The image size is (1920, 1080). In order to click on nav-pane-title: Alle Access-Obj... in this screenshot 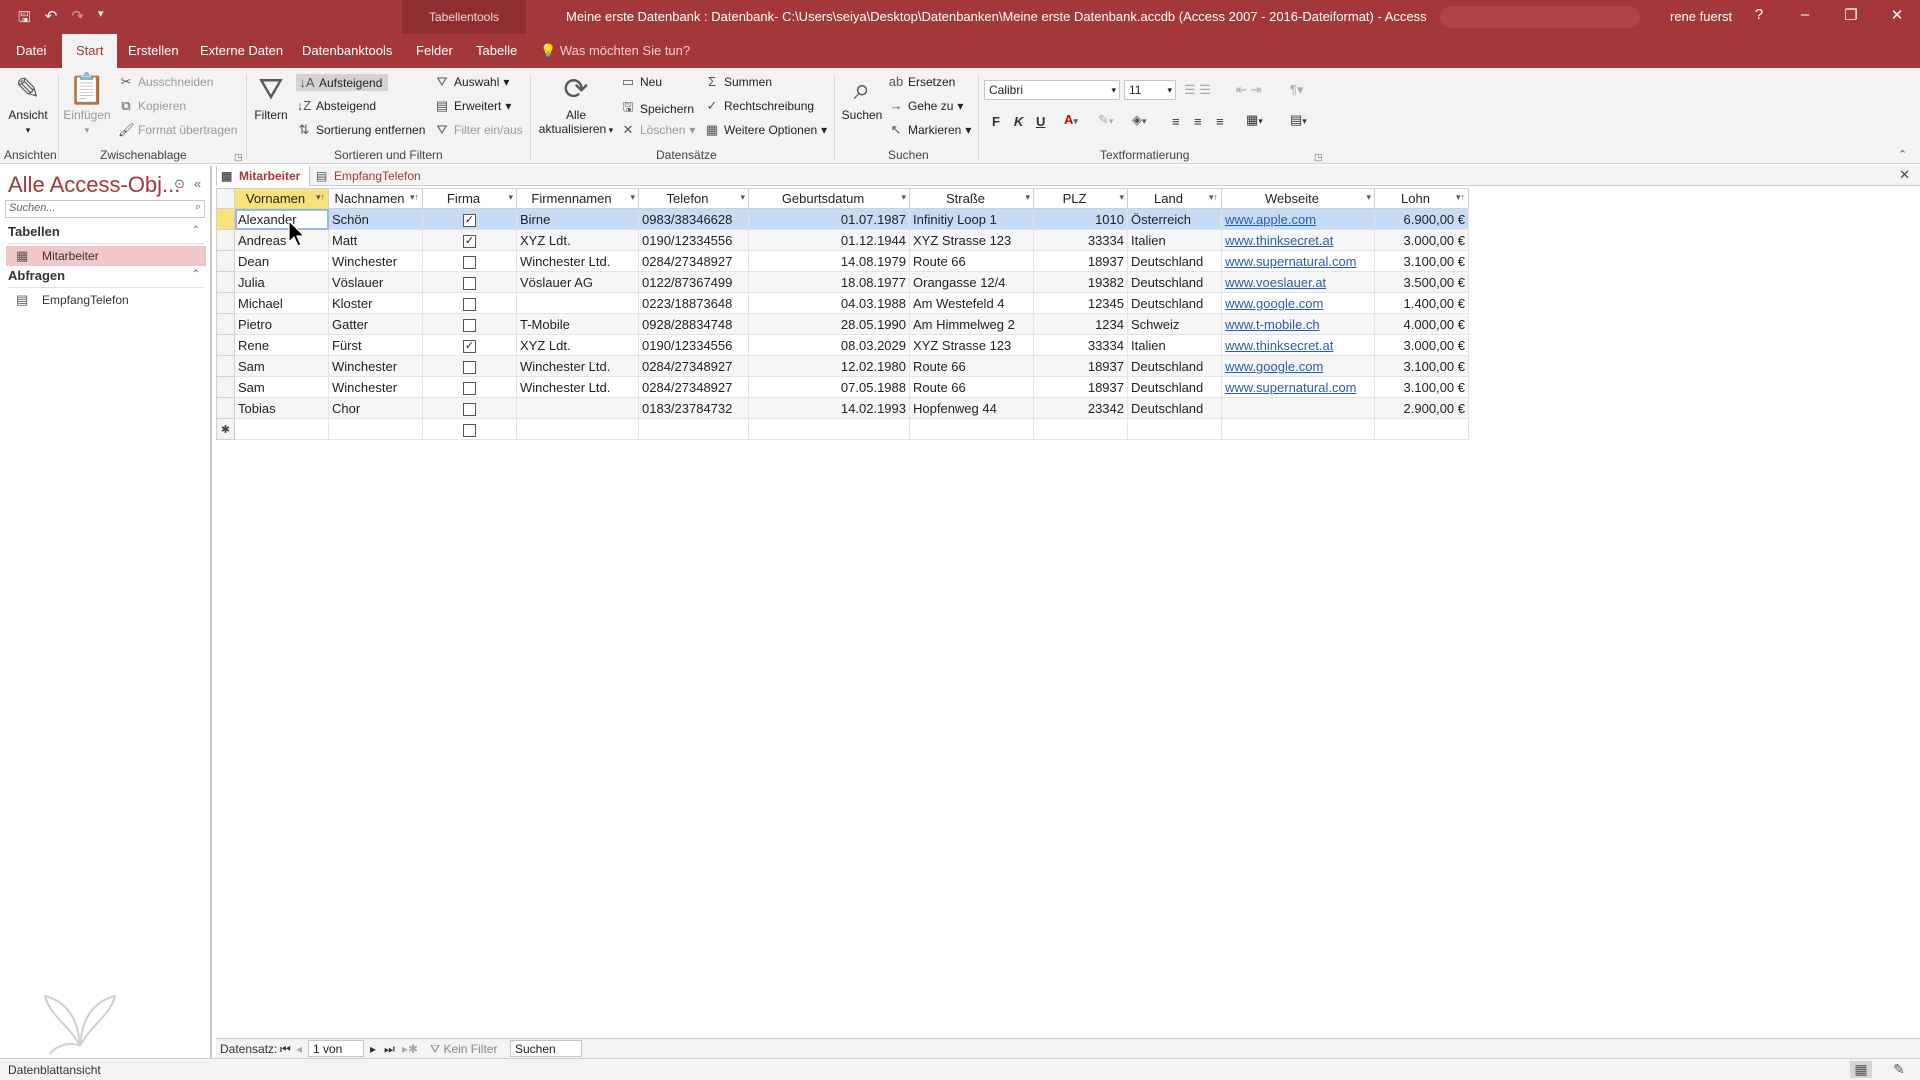, I will do `click(94, 185)`.